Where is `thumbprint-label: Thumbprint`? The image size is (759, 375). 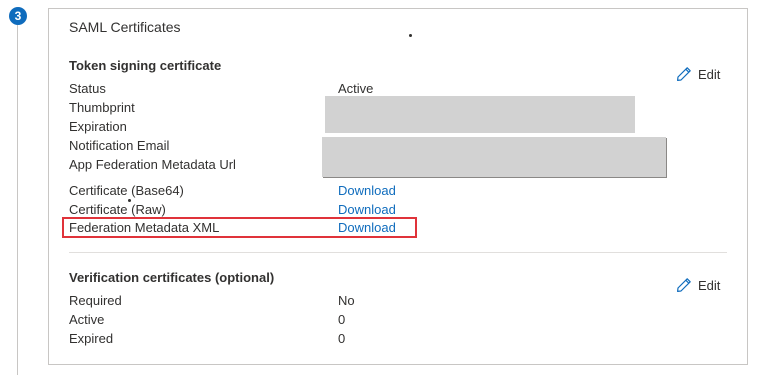 thumbprint-label: Thumbprint is located at coordinates (102, 107).